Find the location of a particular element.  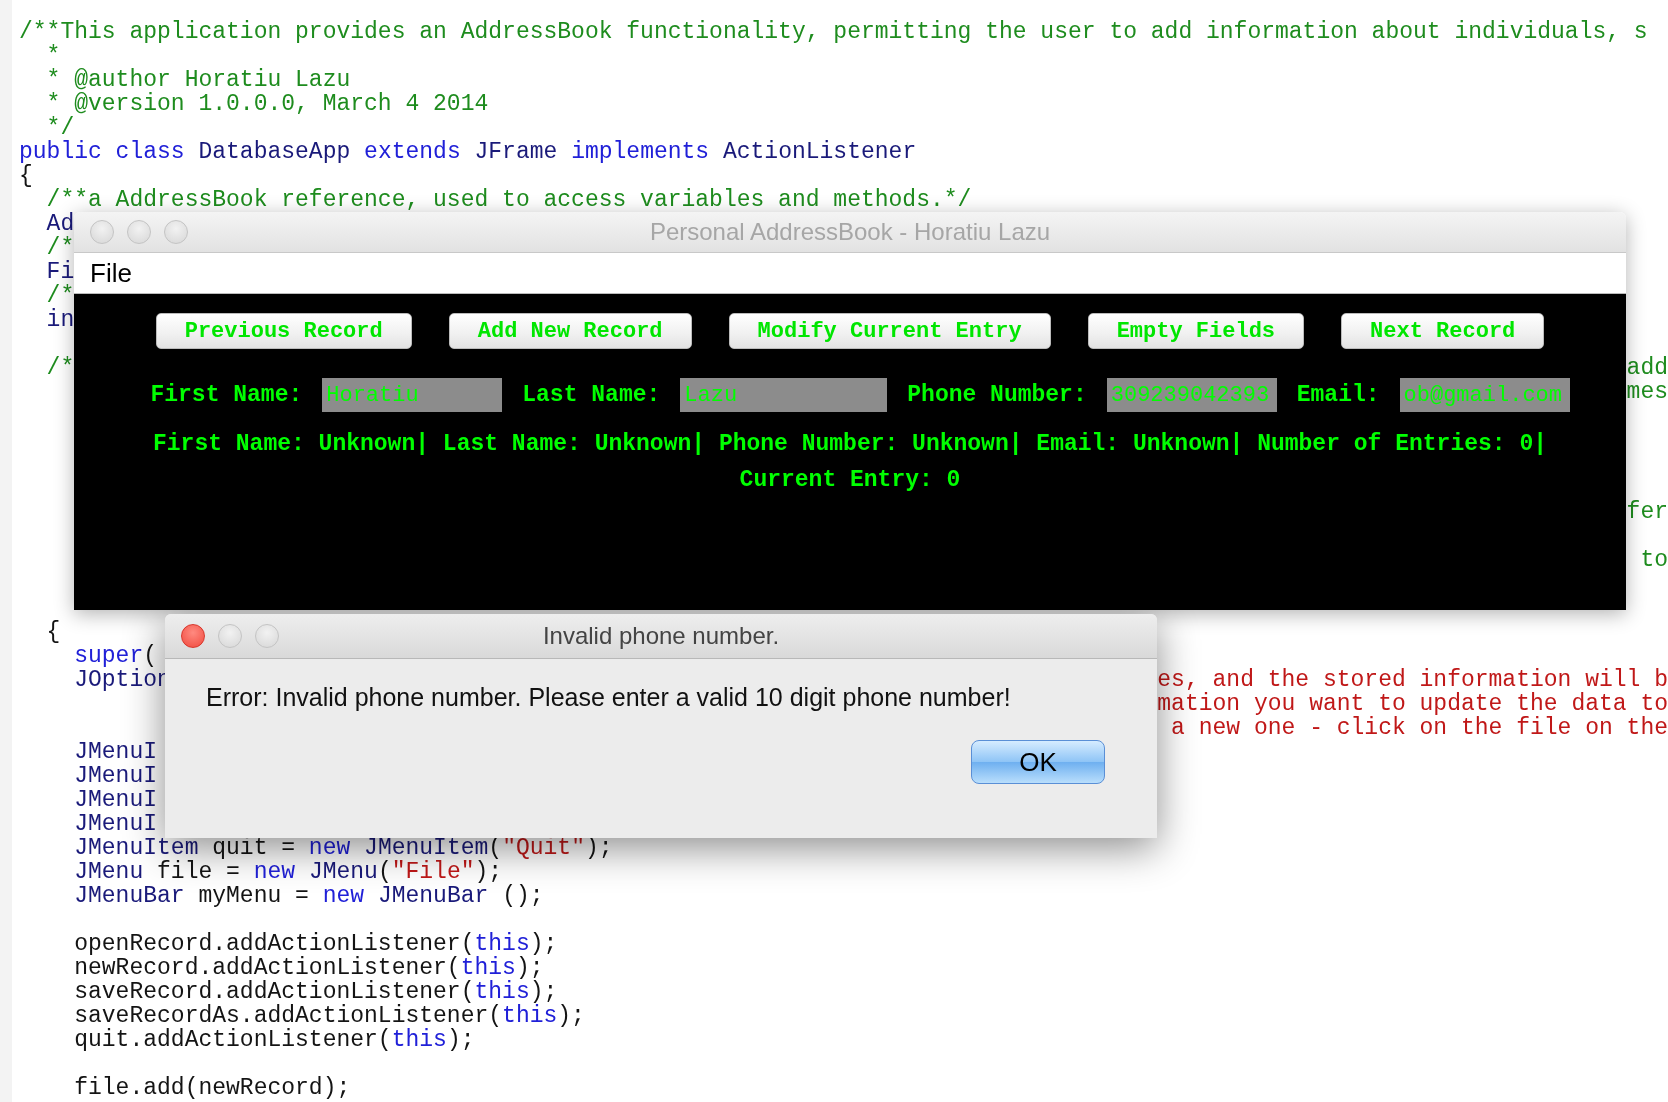

window-title: Personal AddressBook - Horatiu Lazu is located at coordinates (850, 231).